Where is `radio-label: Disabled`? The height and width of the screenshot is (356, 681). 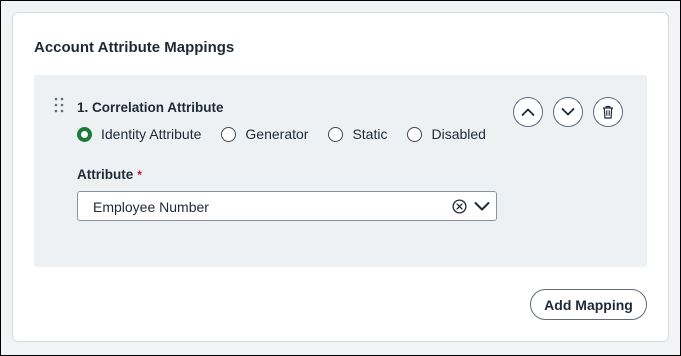 radio-label: Disabled is located at coordinates (458, 134).